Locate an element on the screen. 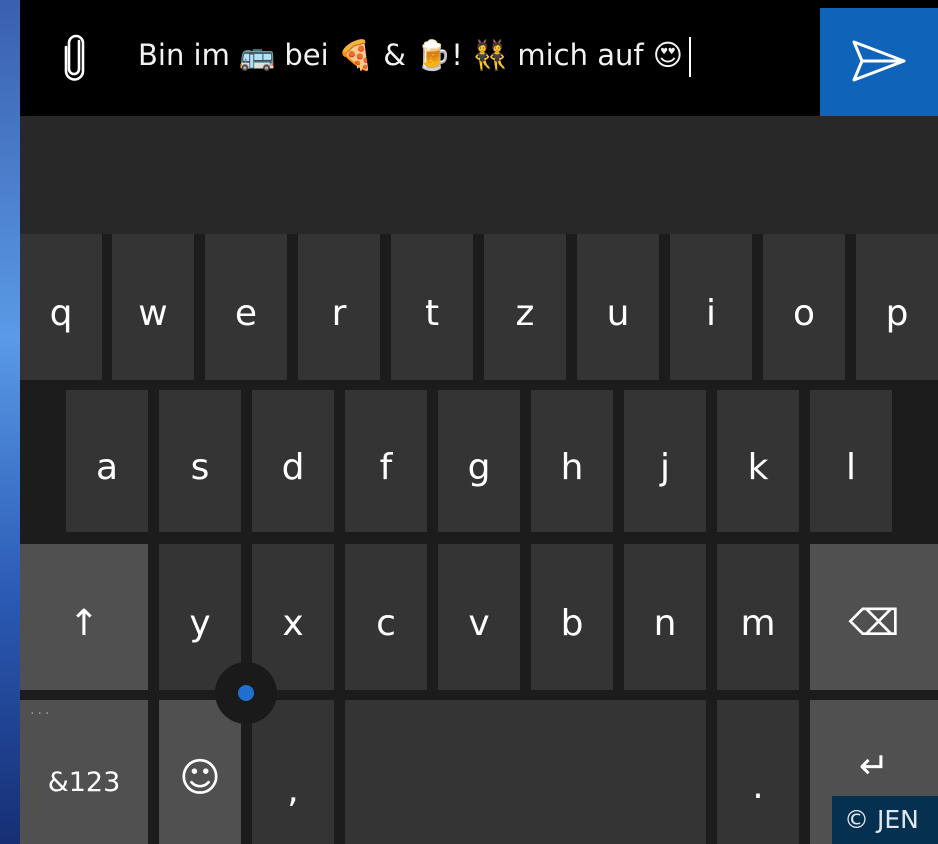  text-caret is located at coordinates (690, 57).